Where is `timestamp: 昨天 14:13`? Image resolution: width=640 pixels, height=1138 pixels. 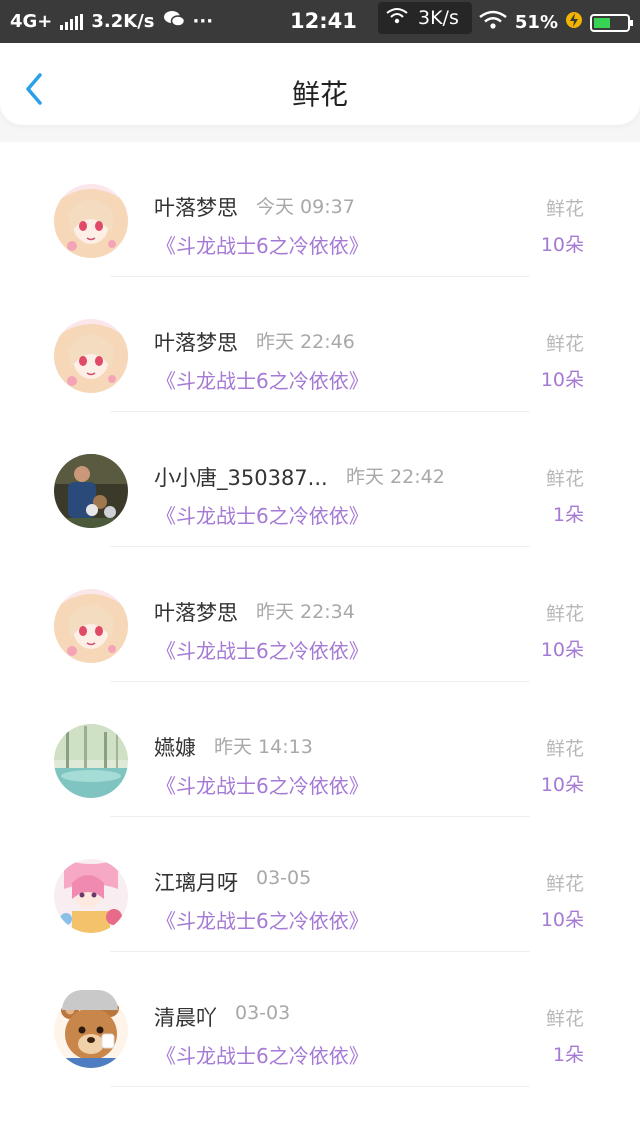 timestamp: 昨天 14:13 is located at coordinates (263, 747).